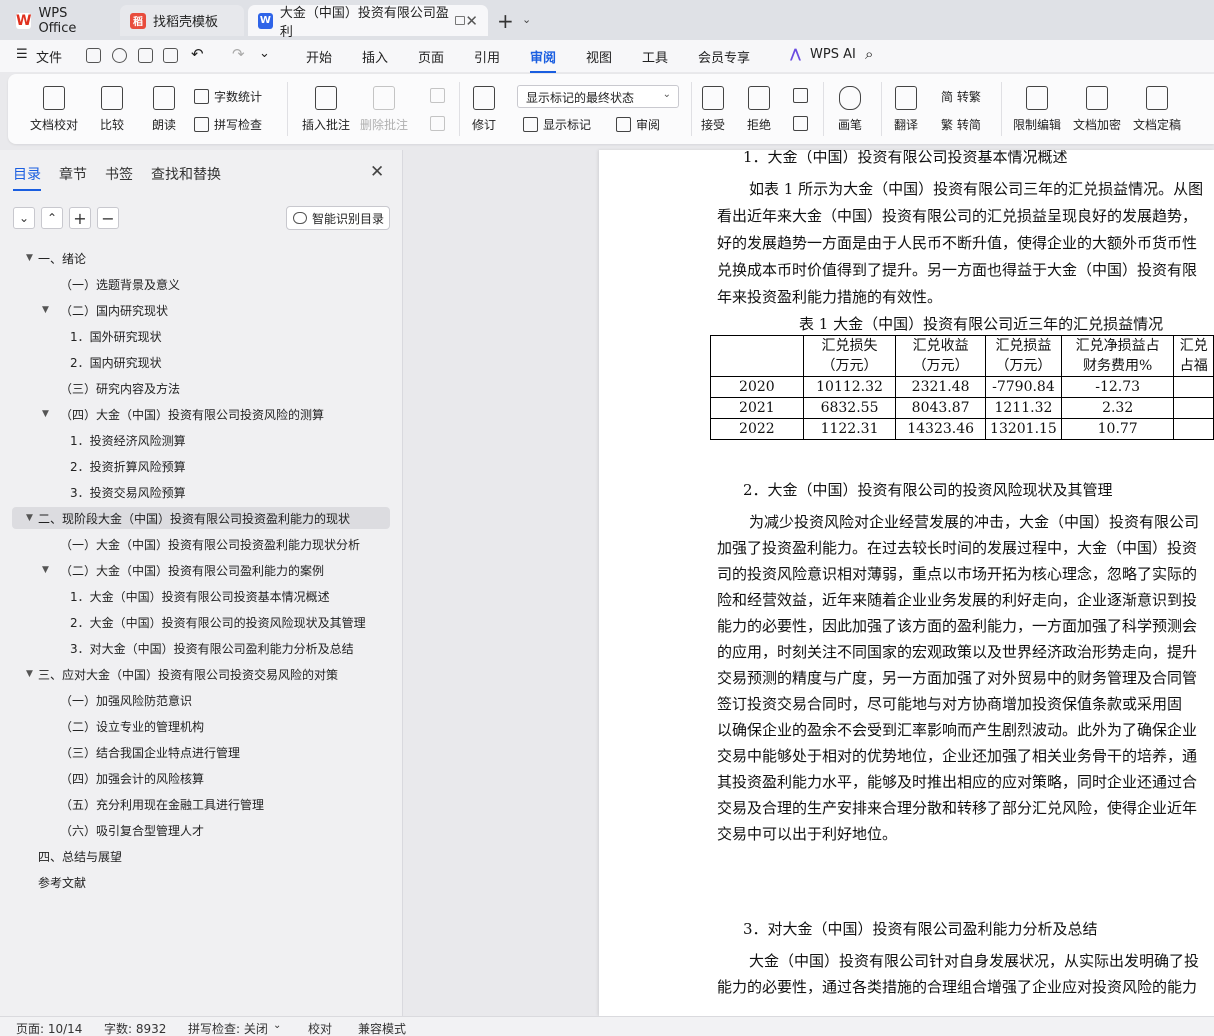 This screenshot has height=1036, width=1214. I want to click on toc-item: 1．大金（中国）投资有限公司投资基本情况概述, so click(201, 596).